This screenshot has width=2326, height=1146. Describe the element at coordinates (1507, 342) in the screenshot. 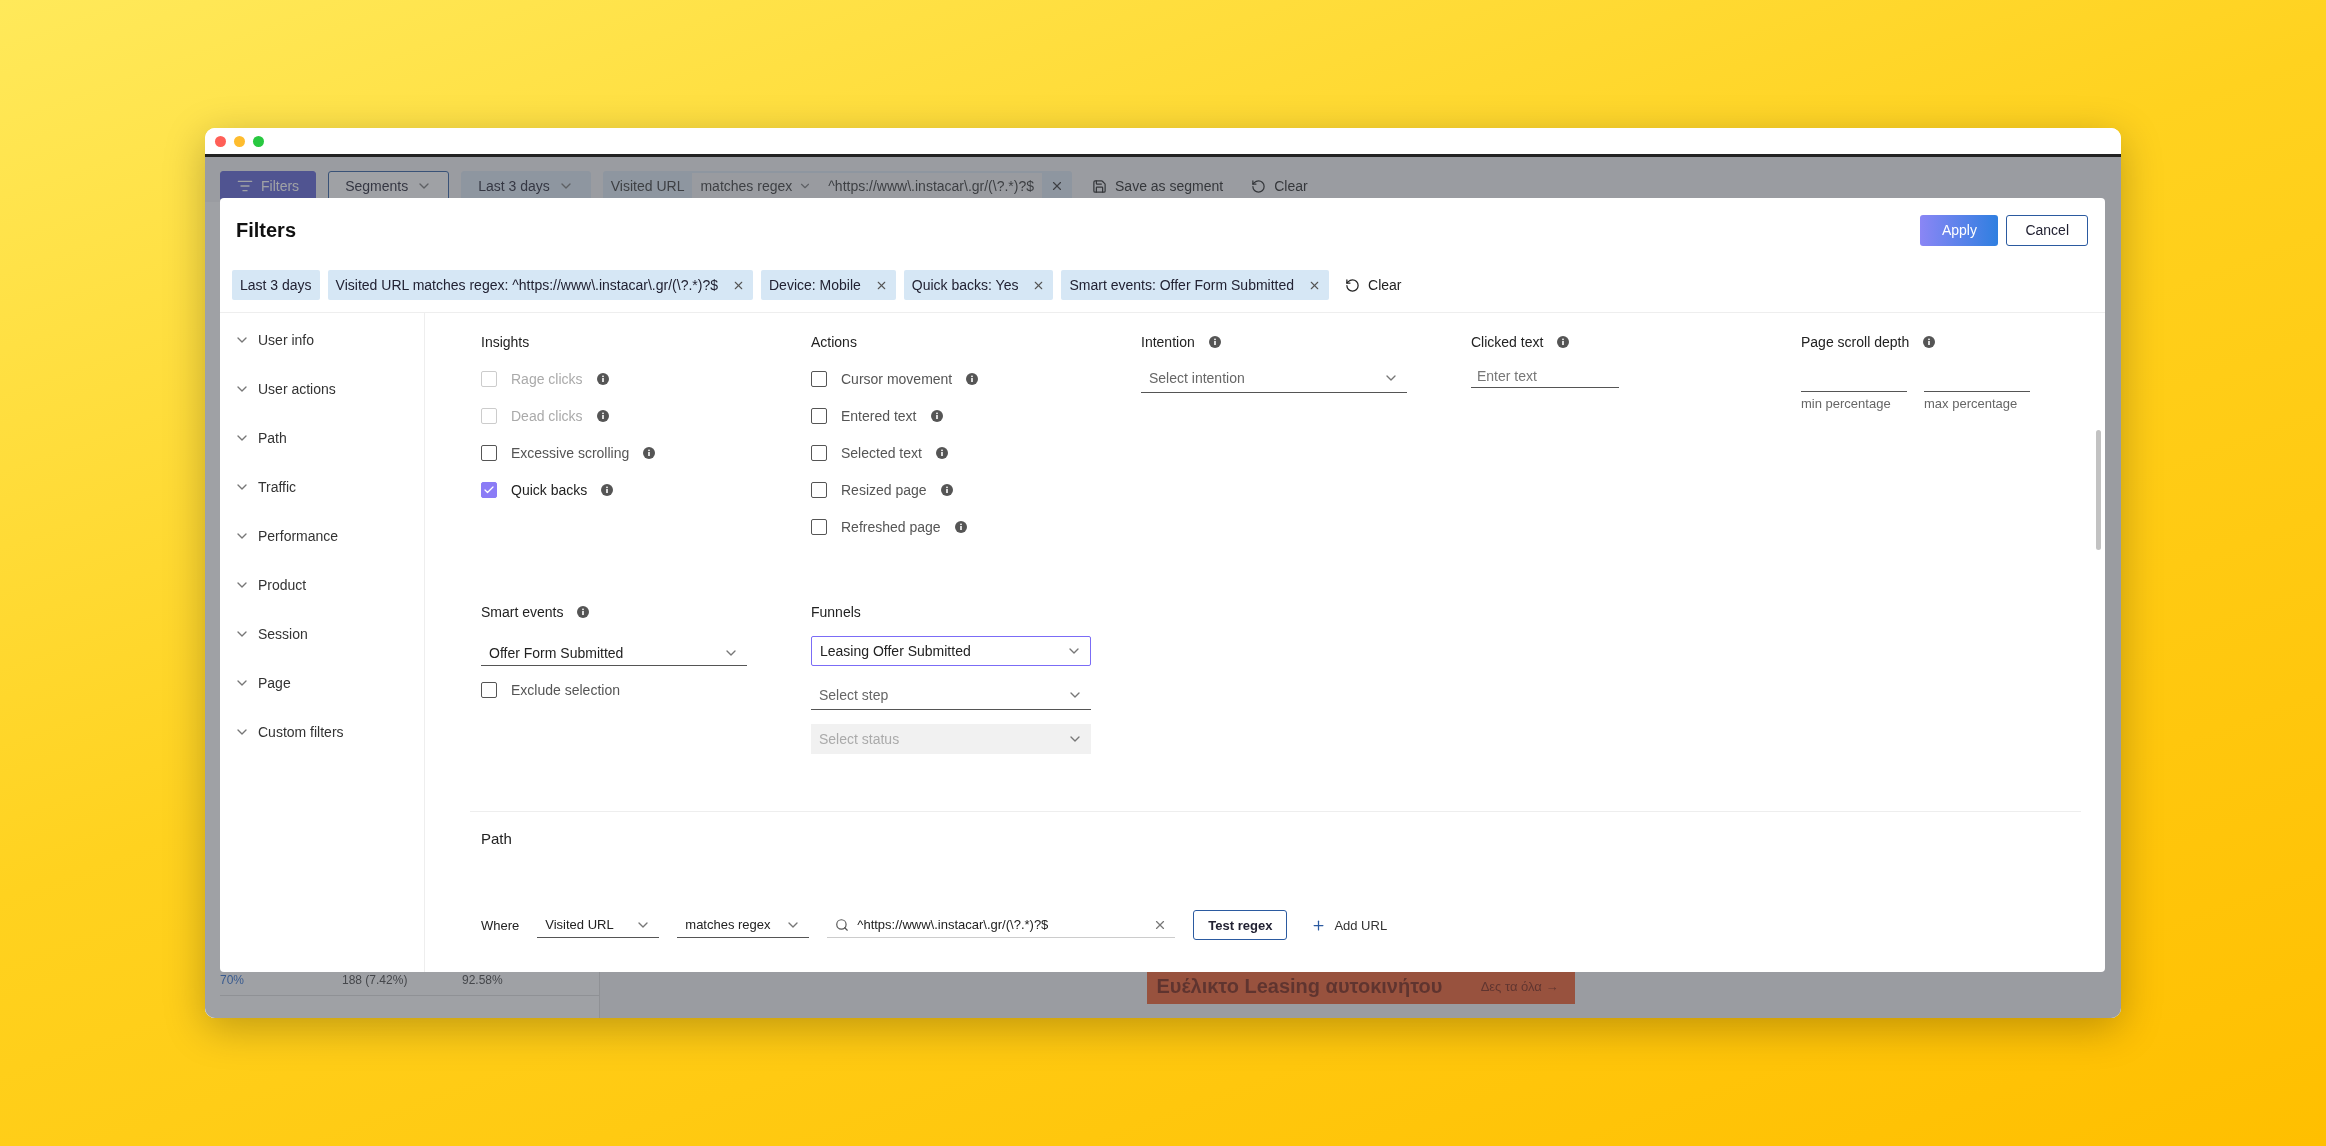

I see `section-heading: Clicked text` at that location.